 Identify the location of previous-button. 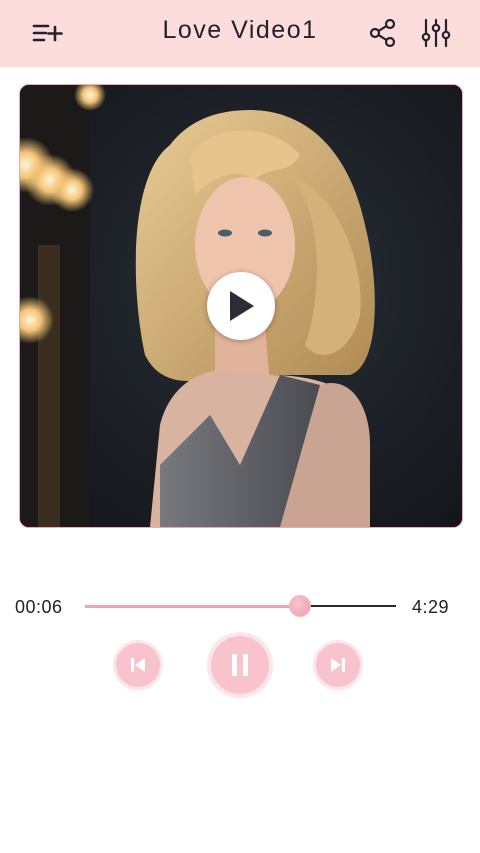
(138, 665).